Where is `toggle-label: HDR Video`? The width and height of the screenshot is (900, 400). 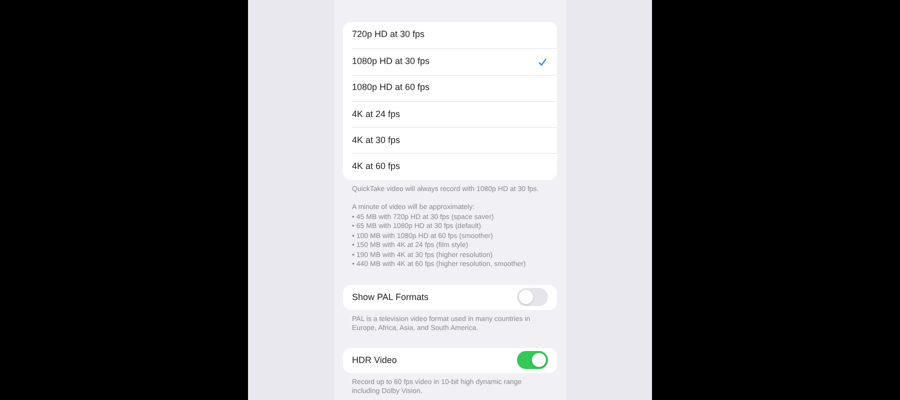
toggle-label: HDR Video is located at coordinates (374, 360).